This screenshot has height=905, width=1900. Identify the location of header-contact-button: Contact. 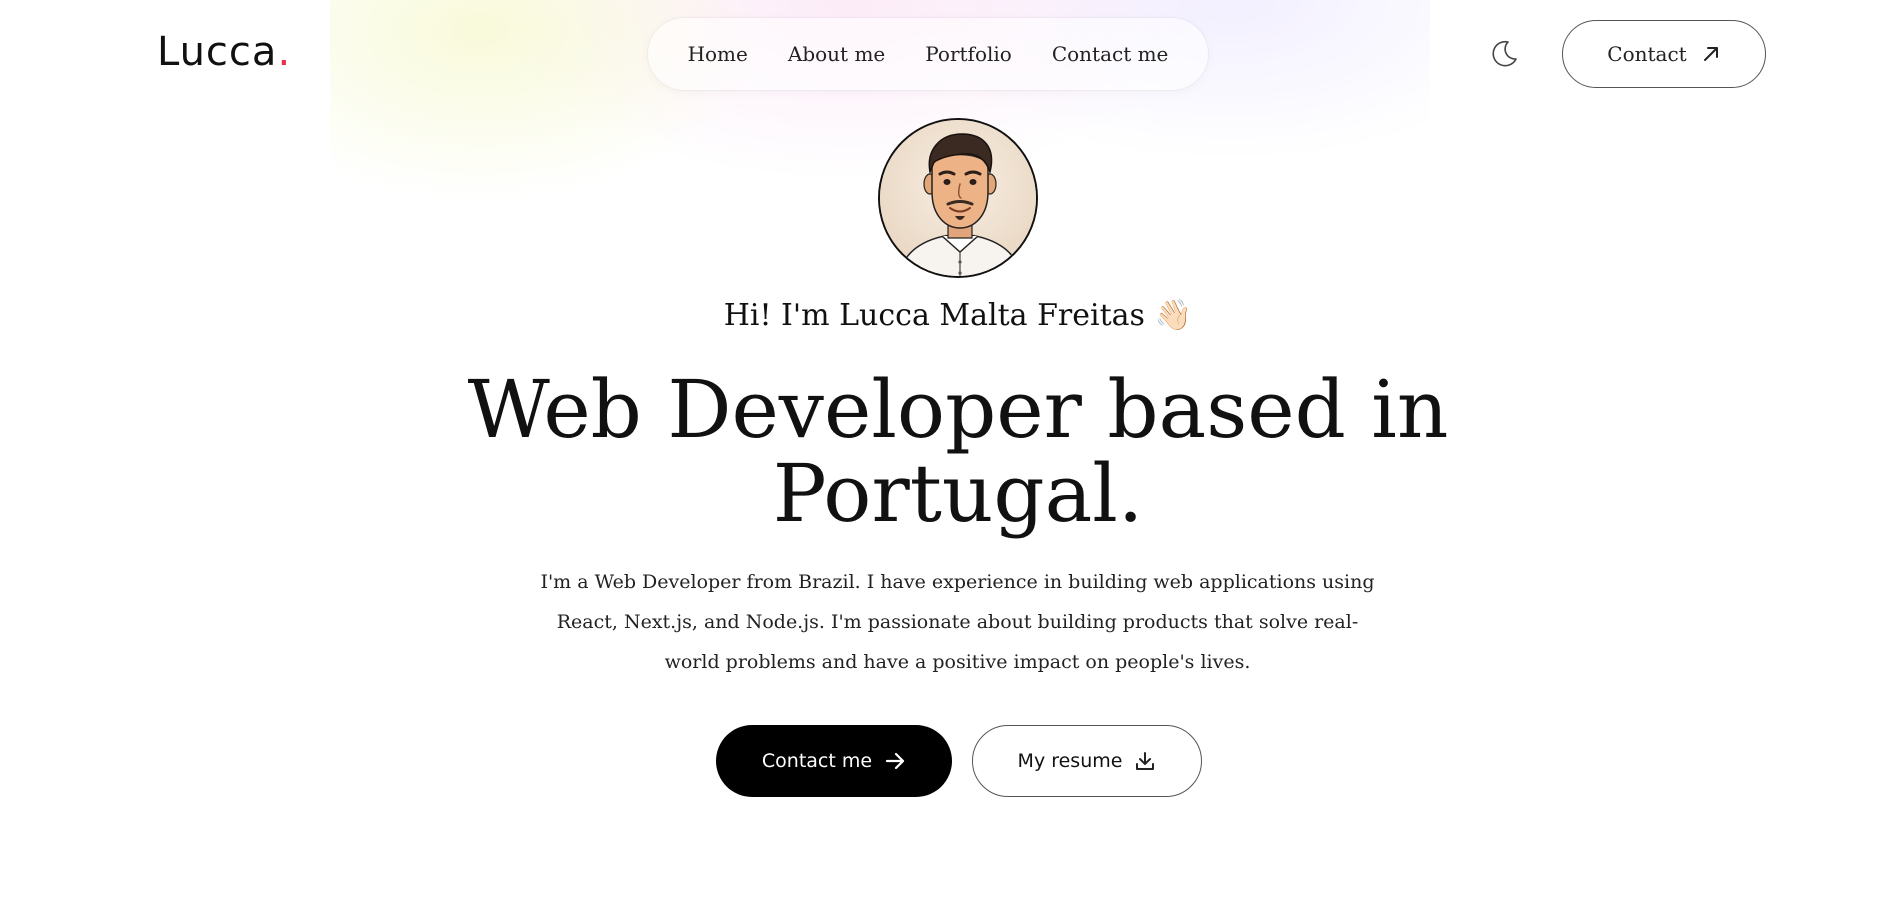
(1664, 54).